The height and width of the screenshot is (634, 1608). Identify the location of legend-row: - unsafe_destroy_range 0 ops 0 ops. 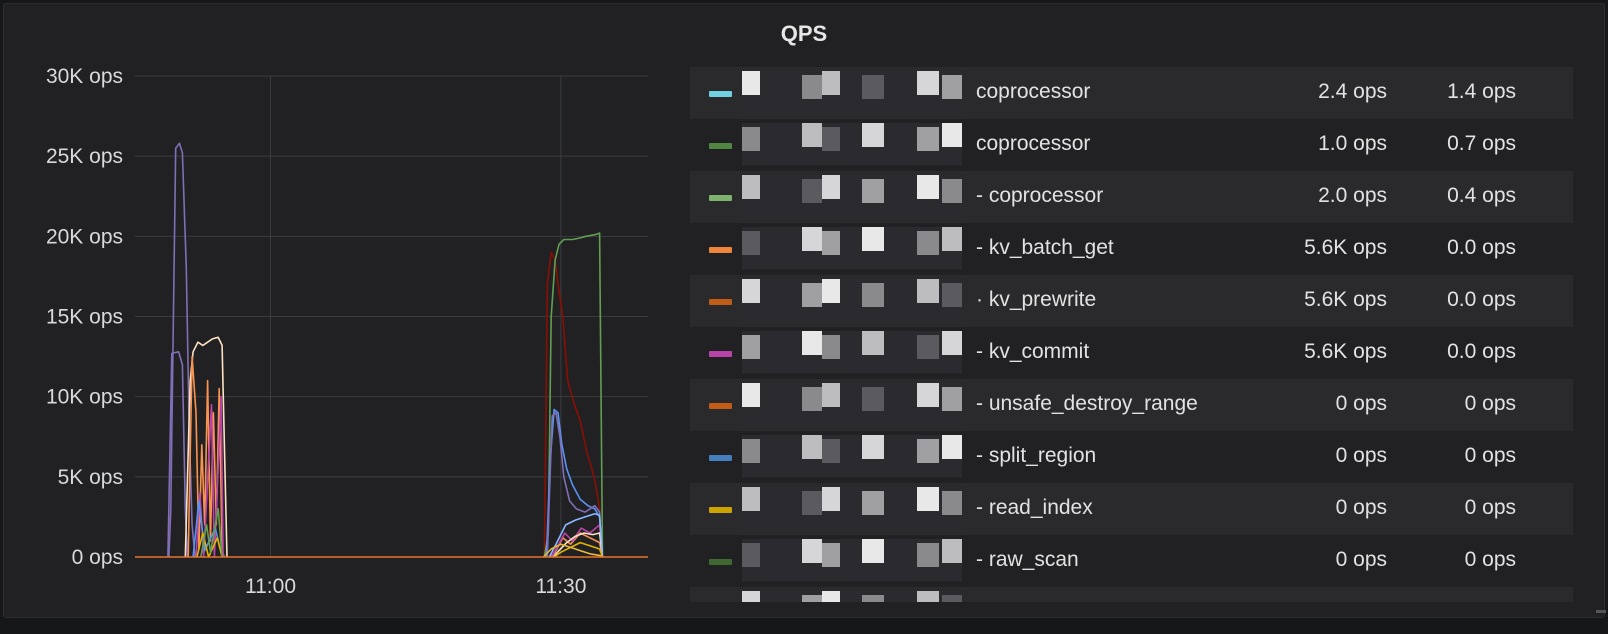
(1131, 405).